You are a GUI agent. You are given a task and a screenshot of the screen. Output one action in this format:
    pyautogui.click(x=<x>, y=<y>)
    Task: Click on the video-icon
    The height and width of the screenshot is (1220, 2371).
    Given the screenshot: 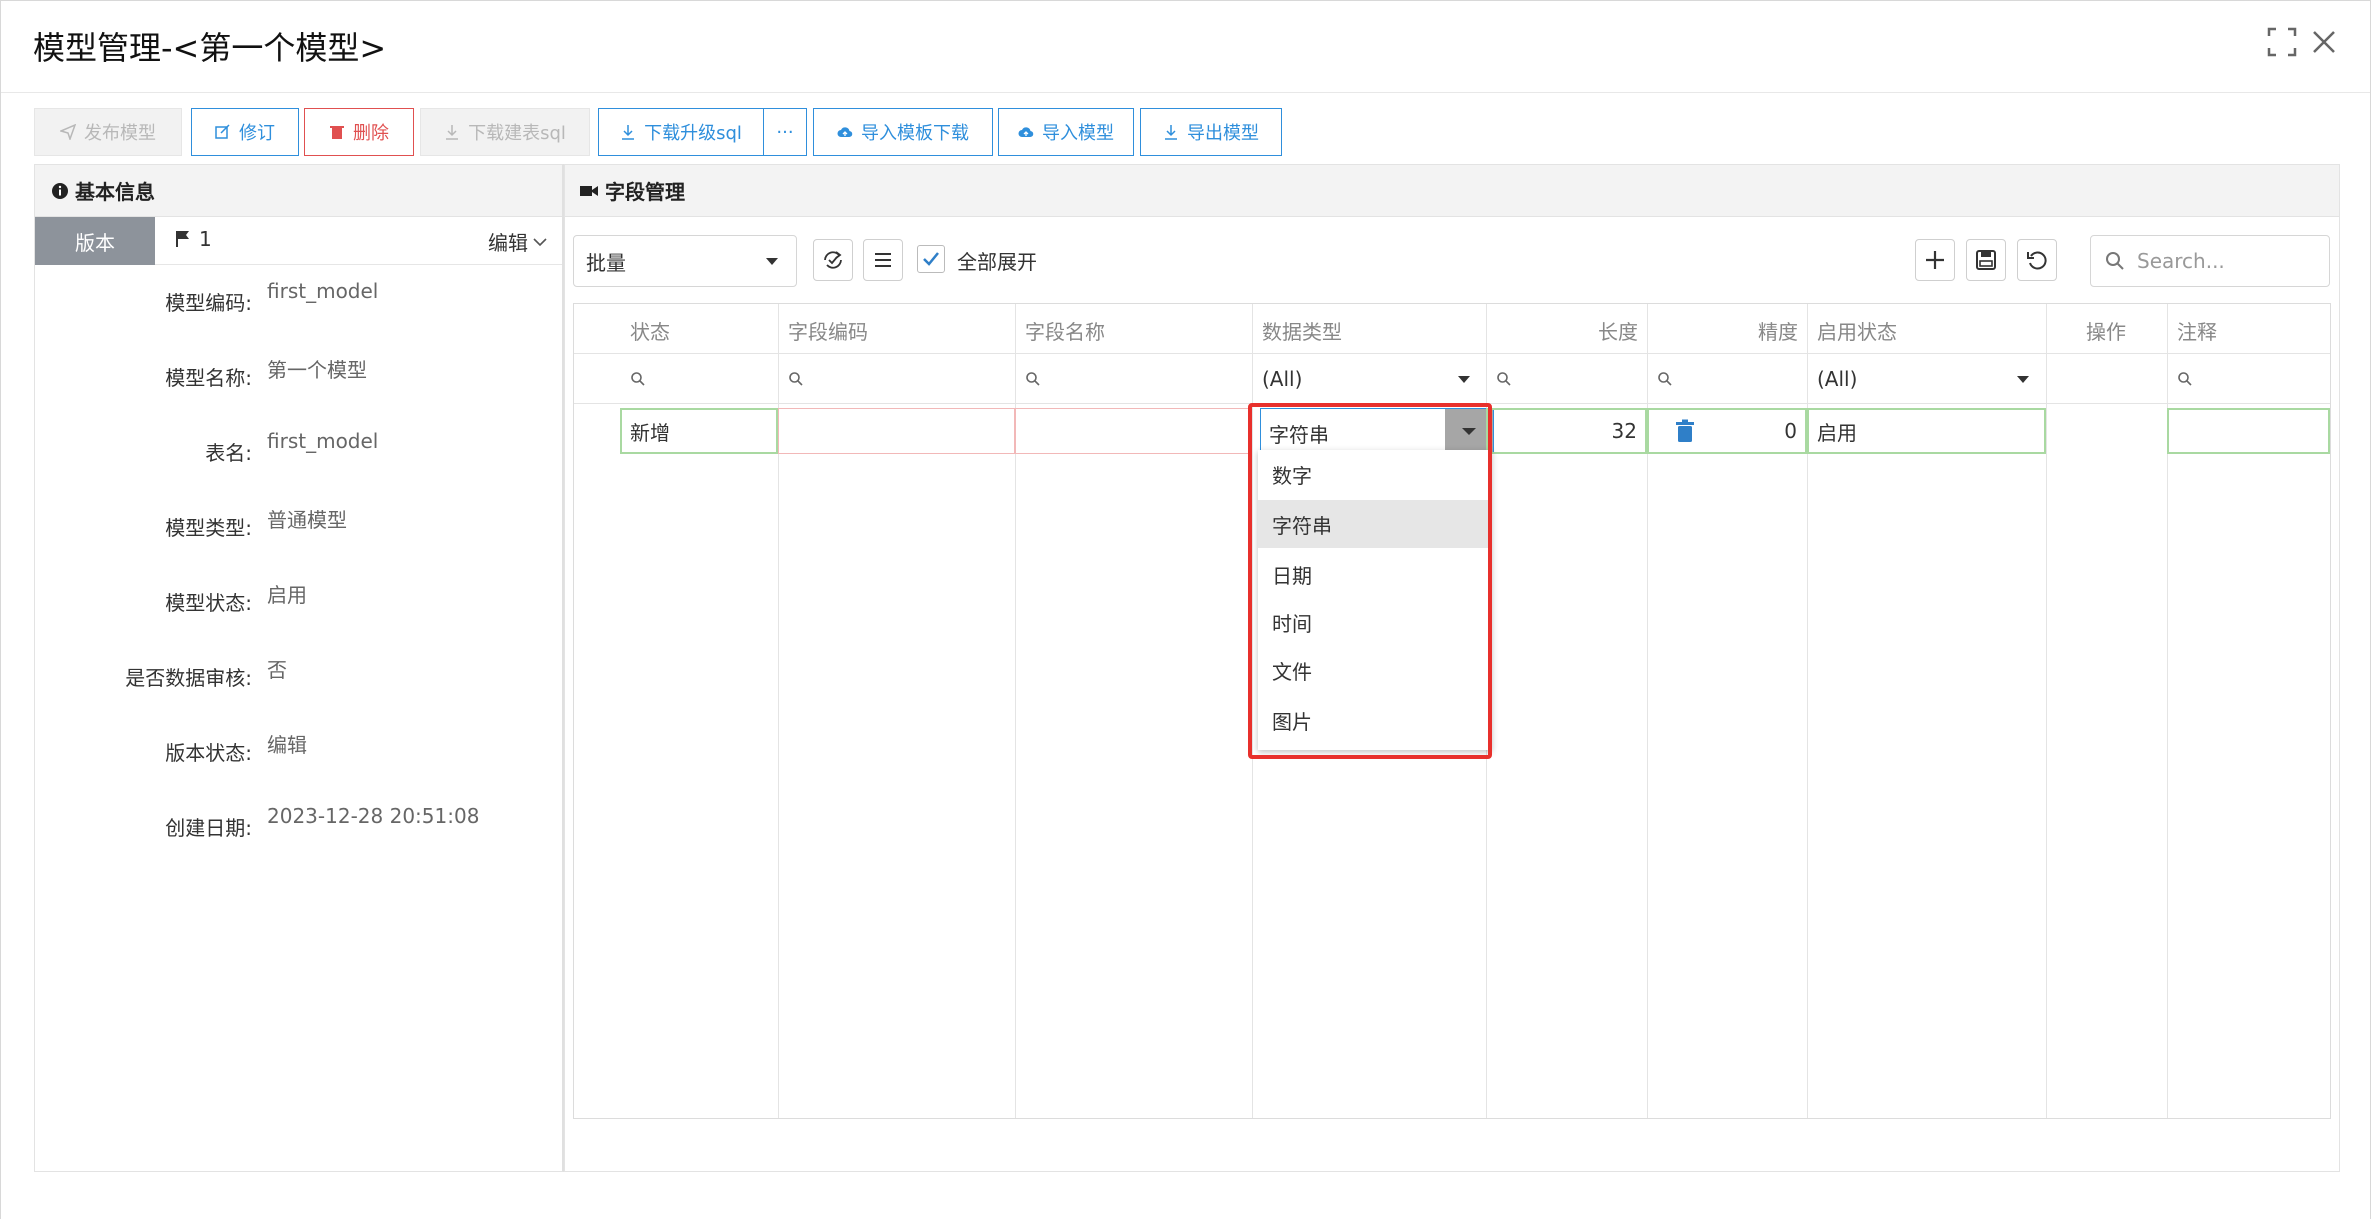 What is the action you would take?
    pyautogui.click(x=589, y=190)
    